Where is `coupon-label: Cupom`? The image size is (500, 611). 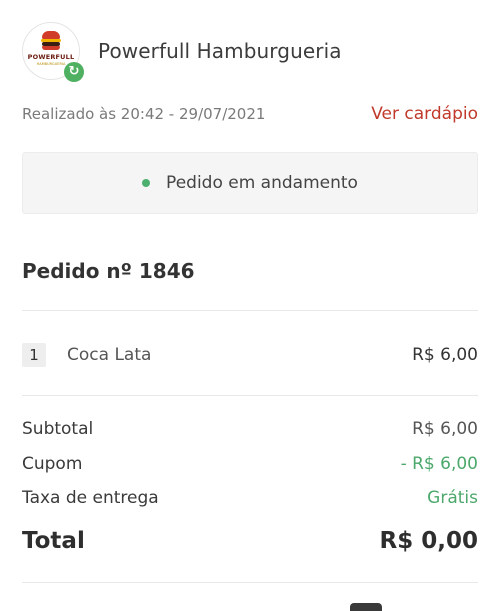
coupon-label: Cupom is located at coordinates (52, 464).